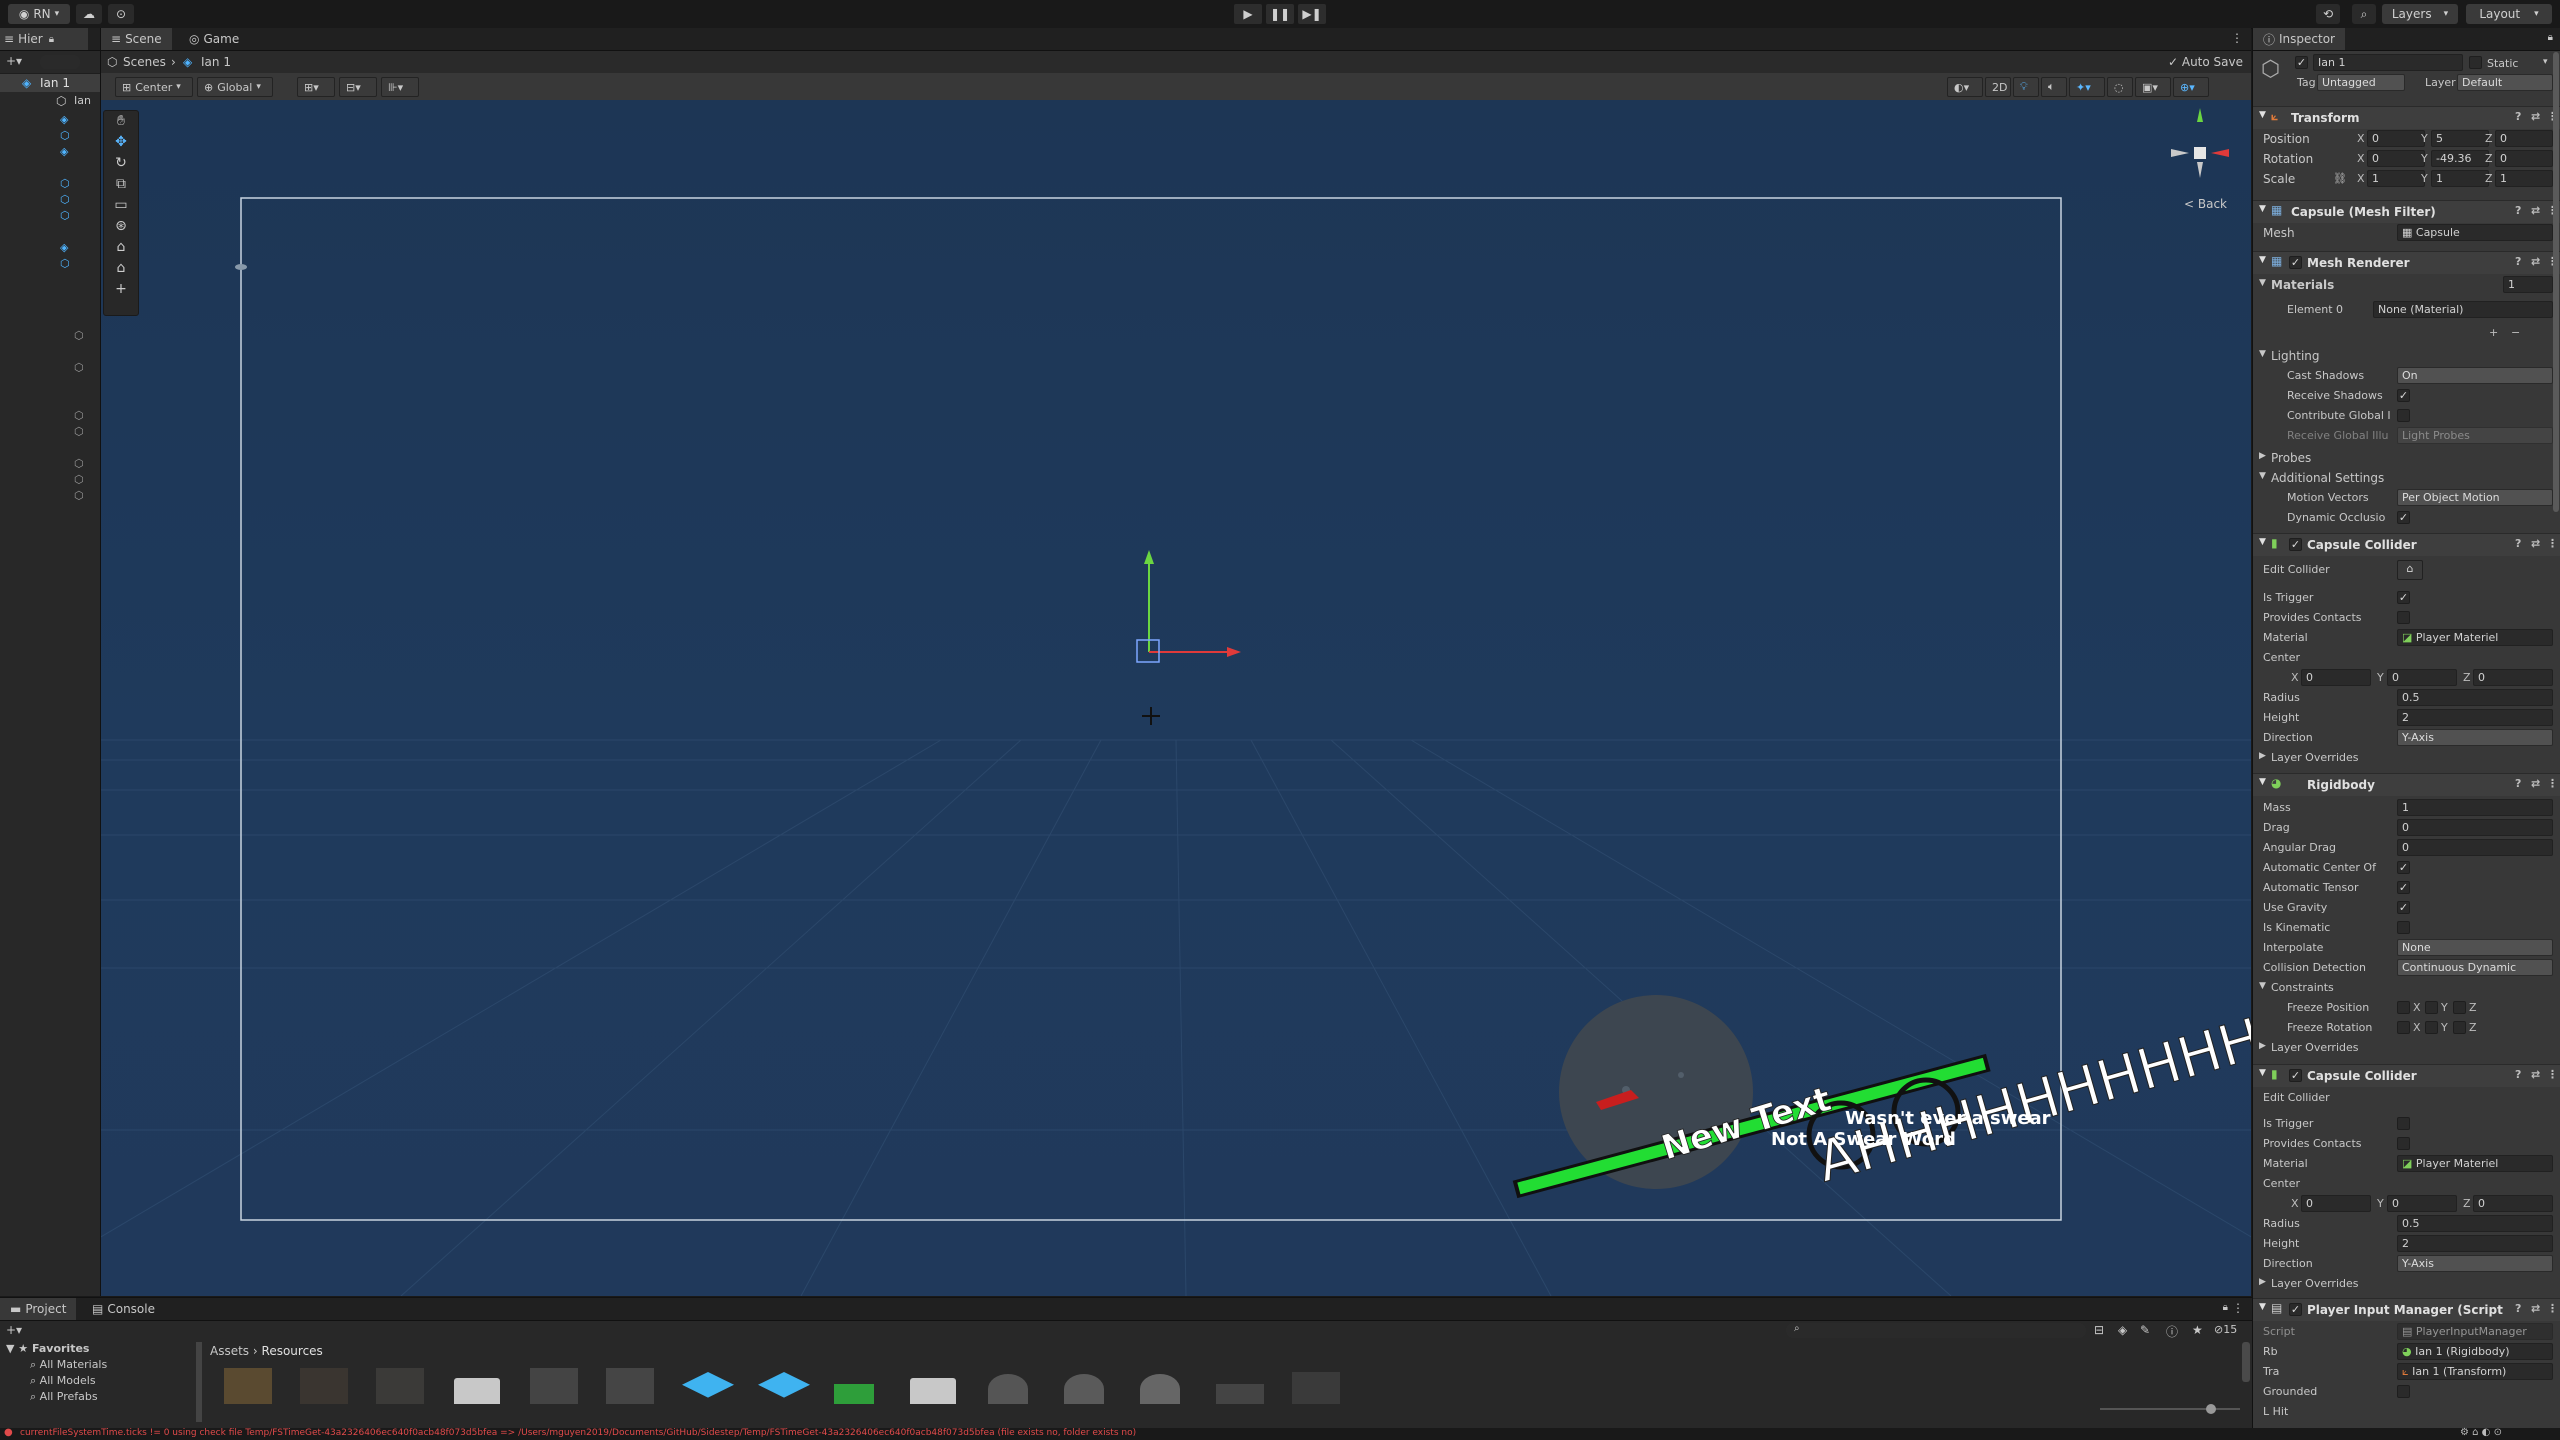 The image size is (2560, 1440). Describe the element at coordinates (2099, 1330) in the screenshot. I see `filter-by-type-icon: ⊟` at that location.